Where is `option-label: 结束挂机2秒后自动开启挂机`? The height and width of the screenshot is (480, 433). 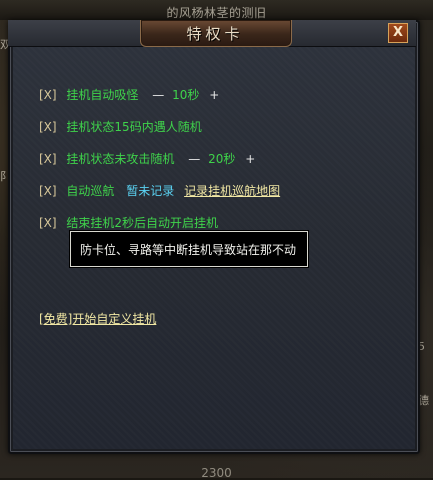 option-label: 结束挂机2秒后自动开启挂机 is located at coordinates (142, 223).